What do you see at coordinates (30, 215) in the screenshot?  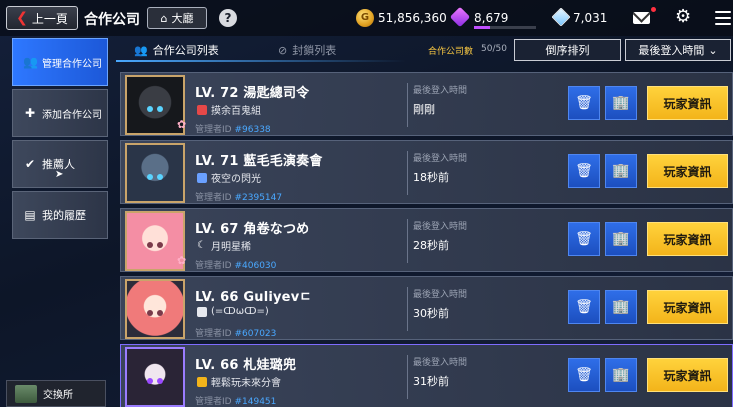 I see `profile-card-icon: ▤` at bounding box center [30, 215].